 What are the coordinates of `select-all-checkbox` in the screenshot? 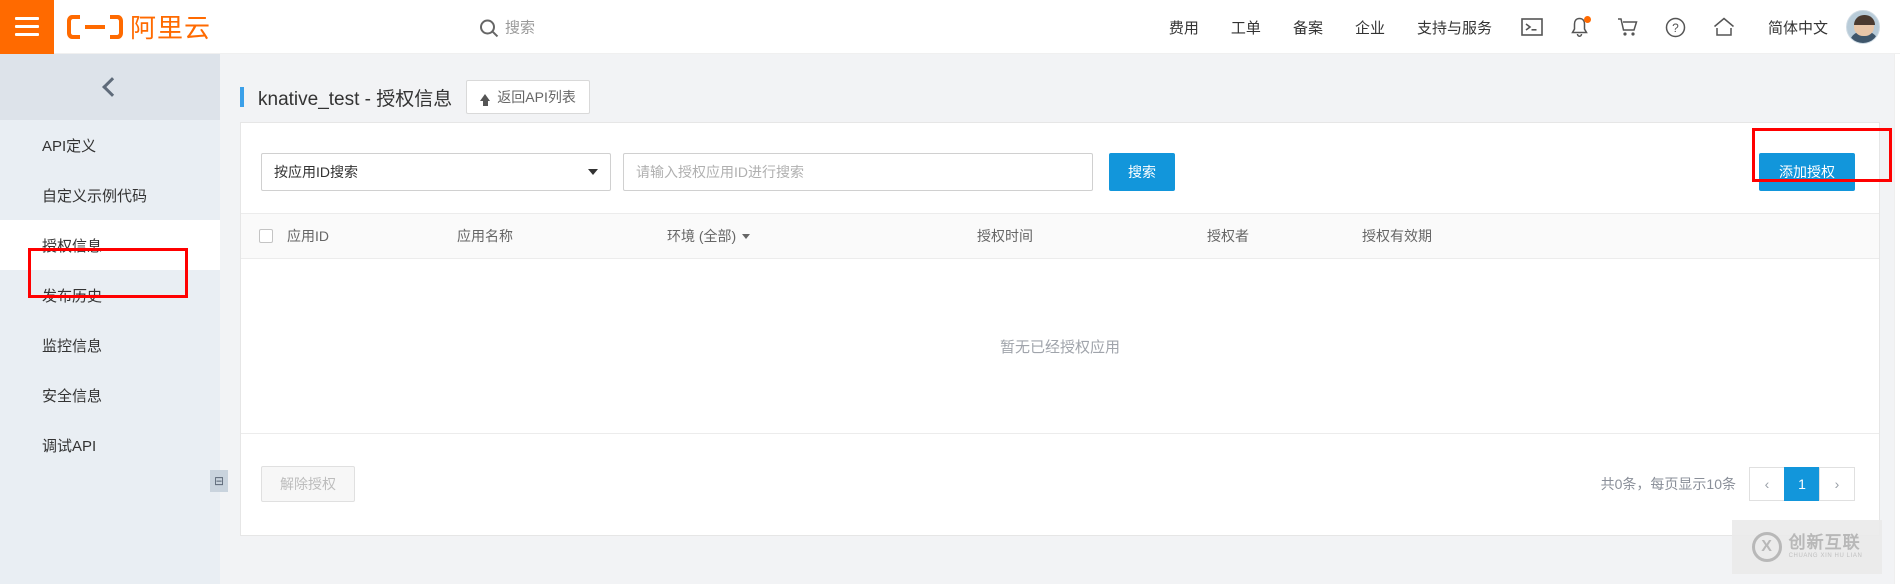 It's located at (266, 236).